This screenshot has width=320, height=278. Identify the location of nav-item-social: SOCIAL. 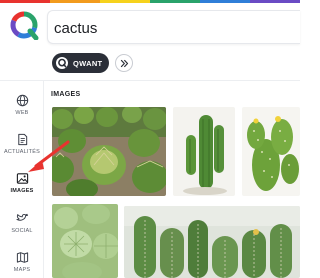
(22, 231).